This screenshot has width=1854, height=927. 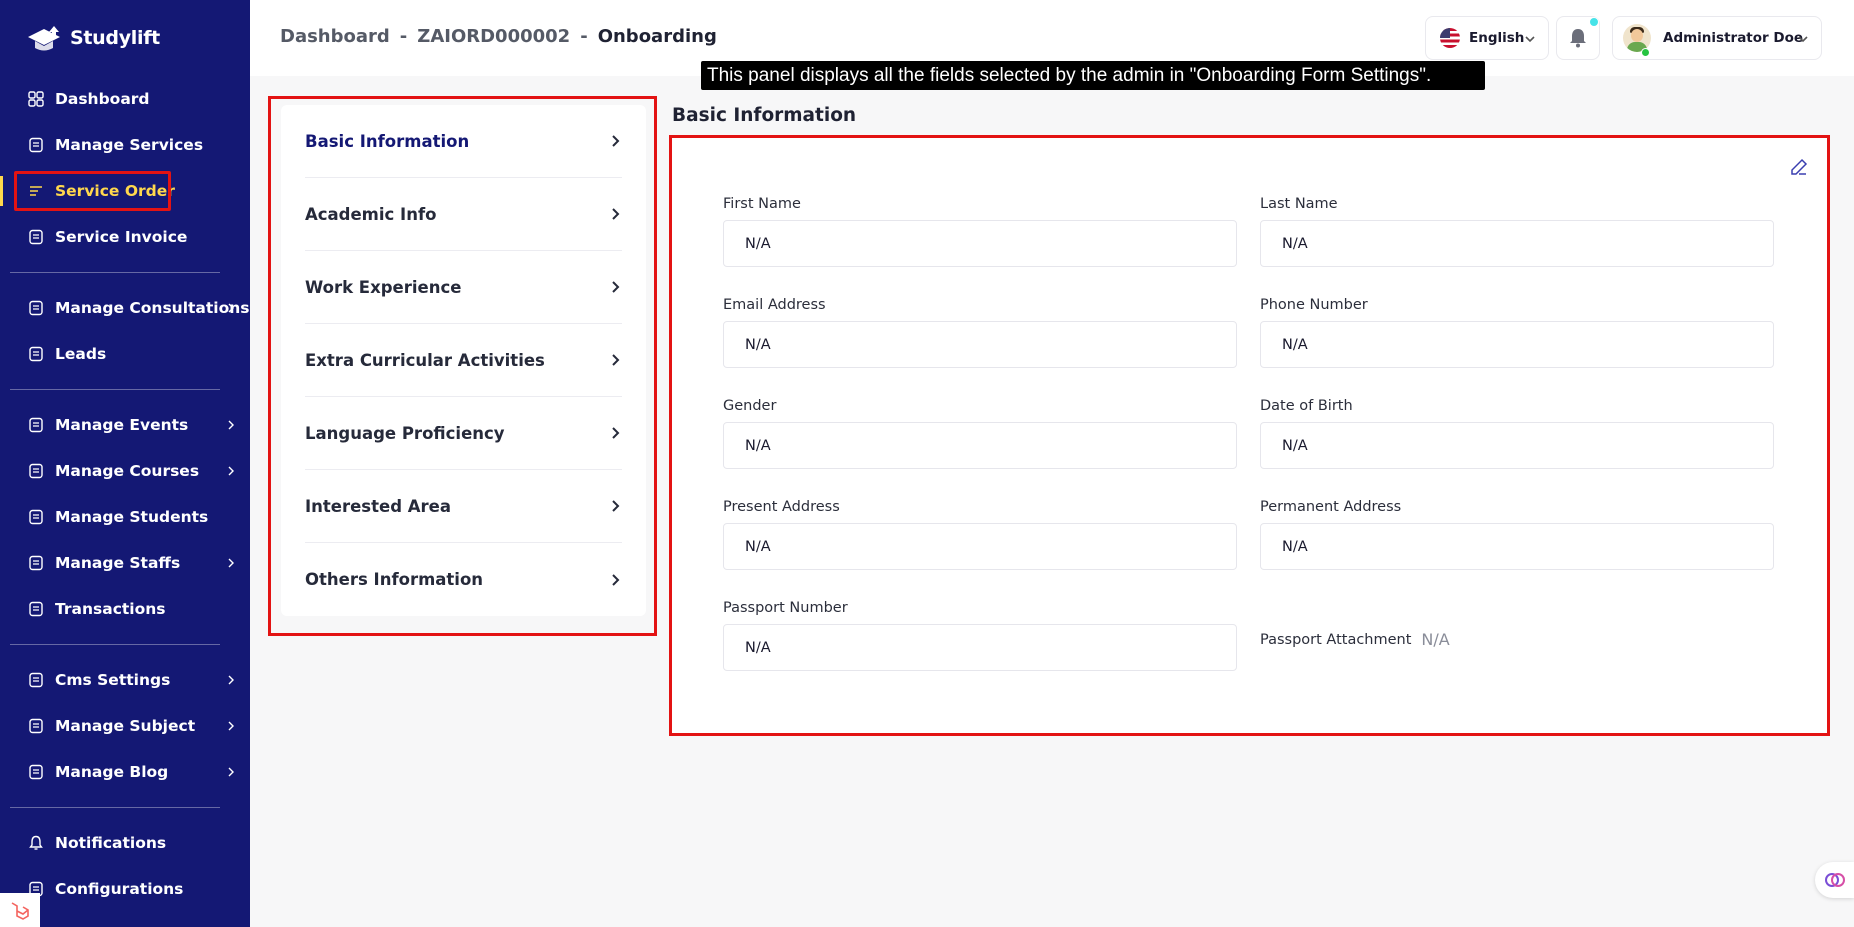 What do you see at coordinates (394, 579) in the screenshot?
I see `tab-label: Others Information` at bounding box center [394, 579].